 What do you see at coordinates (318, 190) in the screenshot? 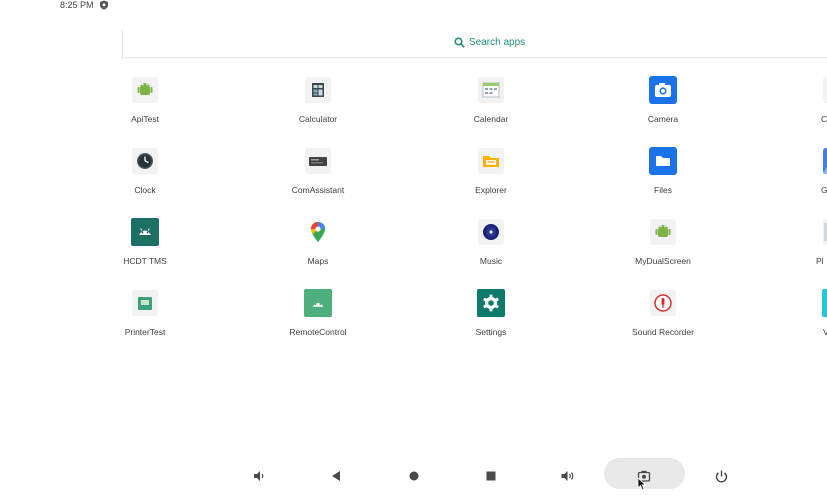
I see `app-label: ComAssistant` at bounding box center [318, 190].